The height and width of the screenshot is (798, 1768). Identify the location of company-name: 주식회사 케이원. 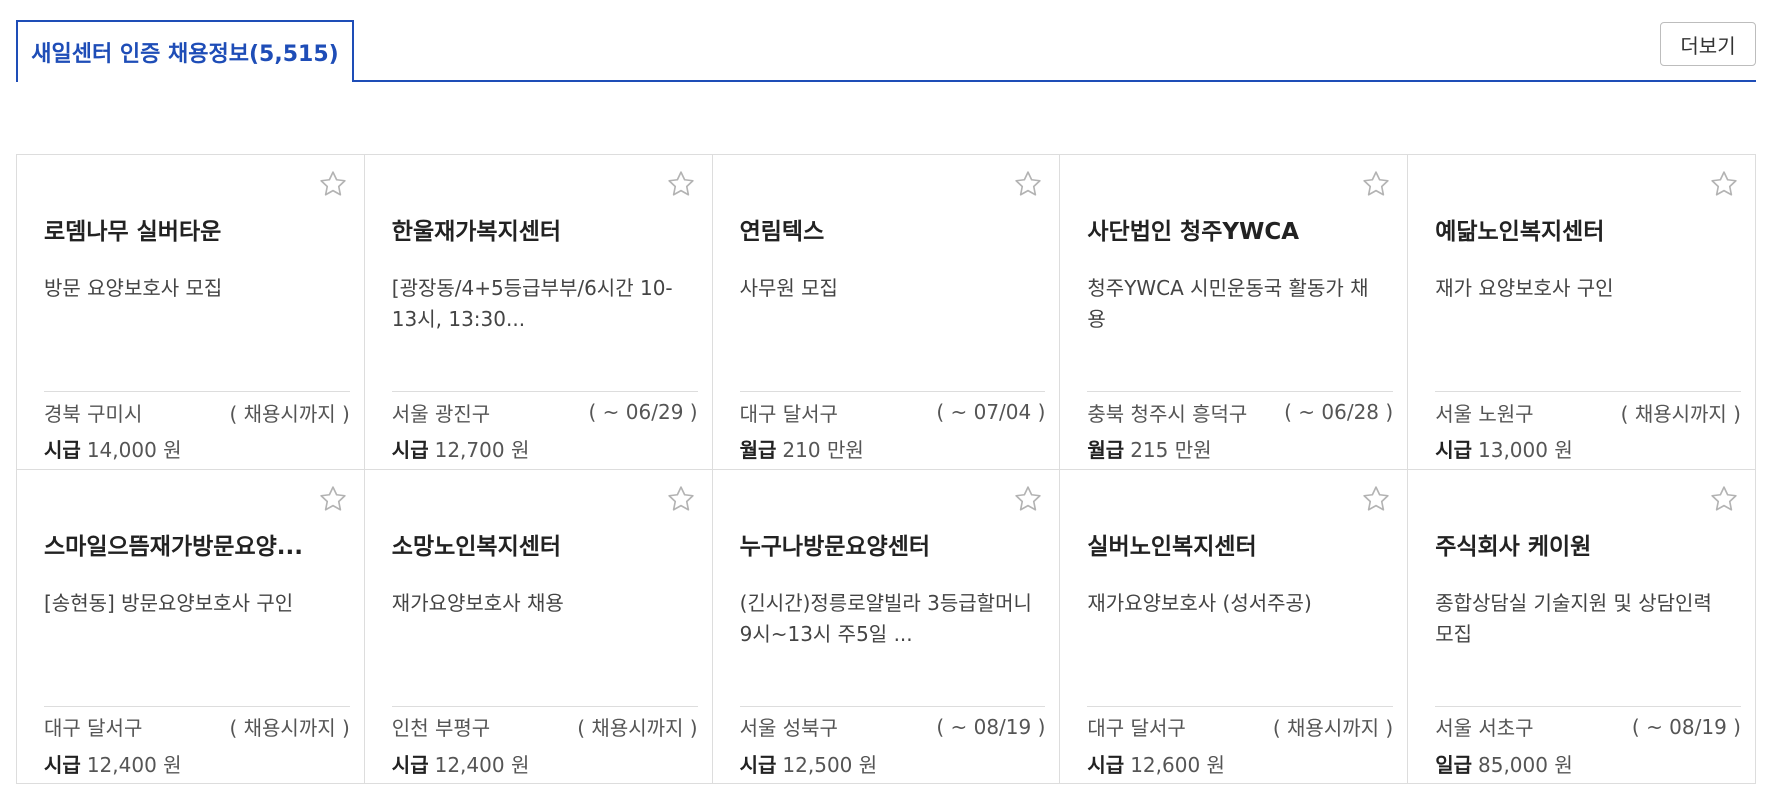
(1513, 546).